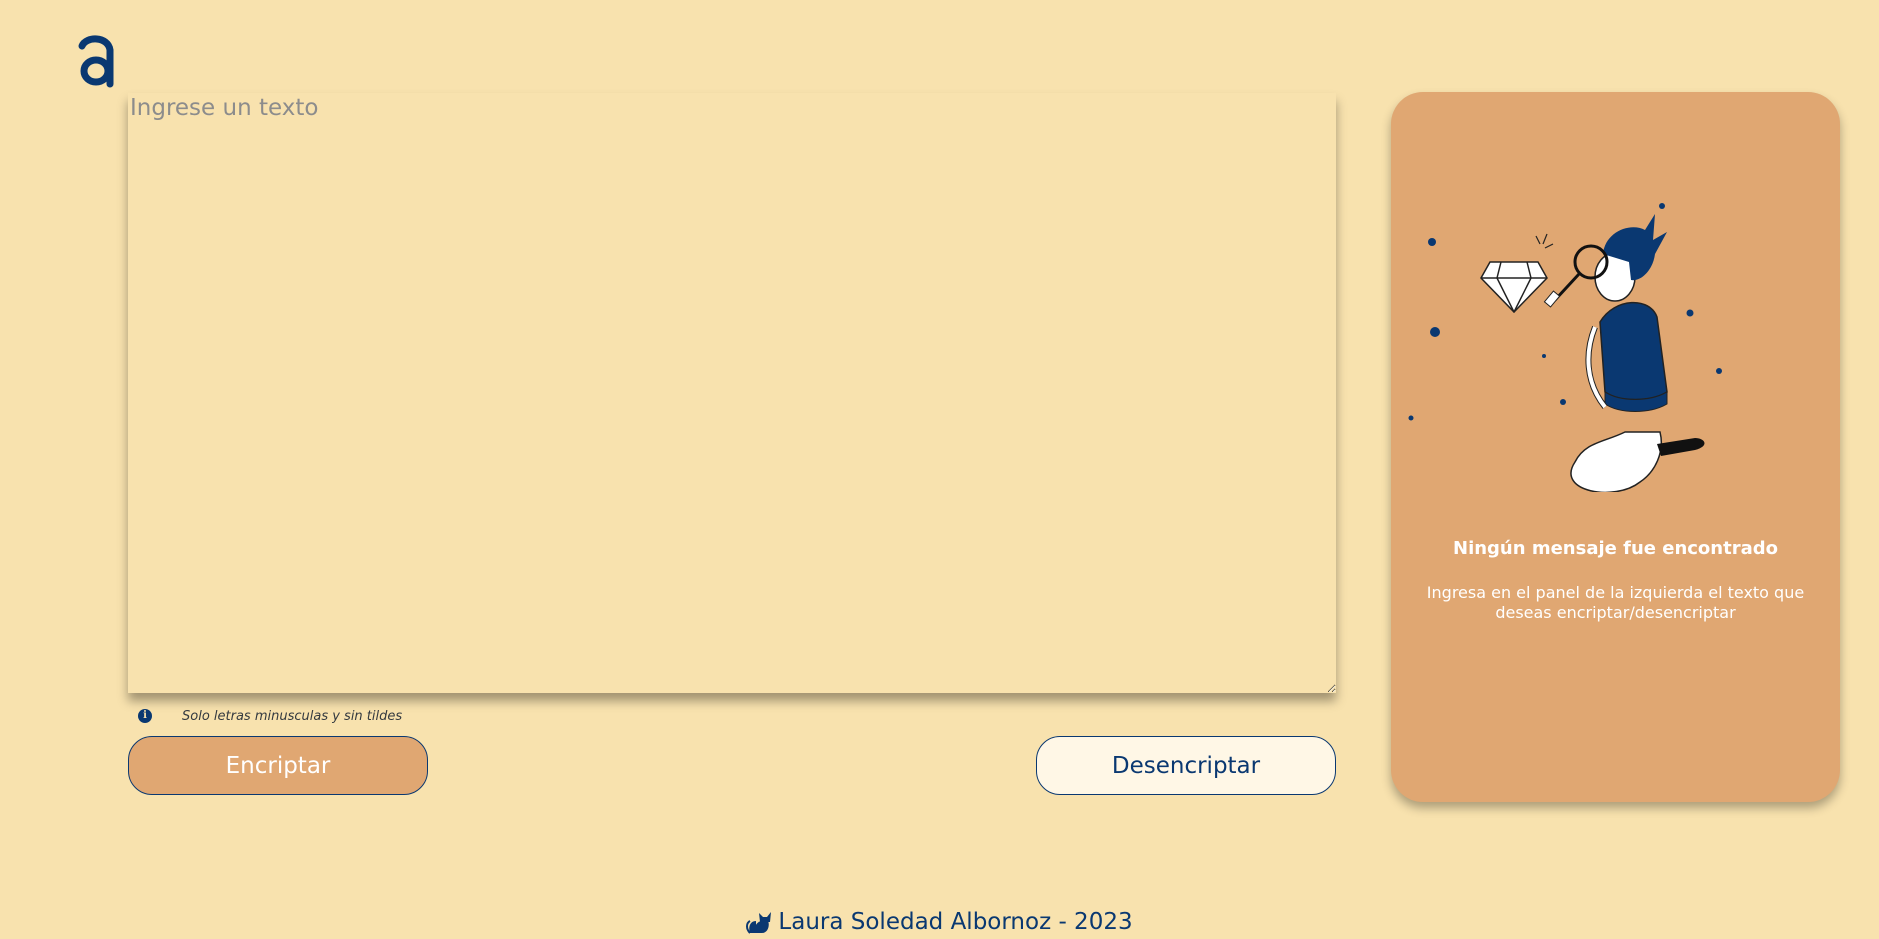  What do you see at coordinates (1186, 765) in the screenshot?
I see `decrypt-button: Desencriptar` at bounding box center [1186, 765].